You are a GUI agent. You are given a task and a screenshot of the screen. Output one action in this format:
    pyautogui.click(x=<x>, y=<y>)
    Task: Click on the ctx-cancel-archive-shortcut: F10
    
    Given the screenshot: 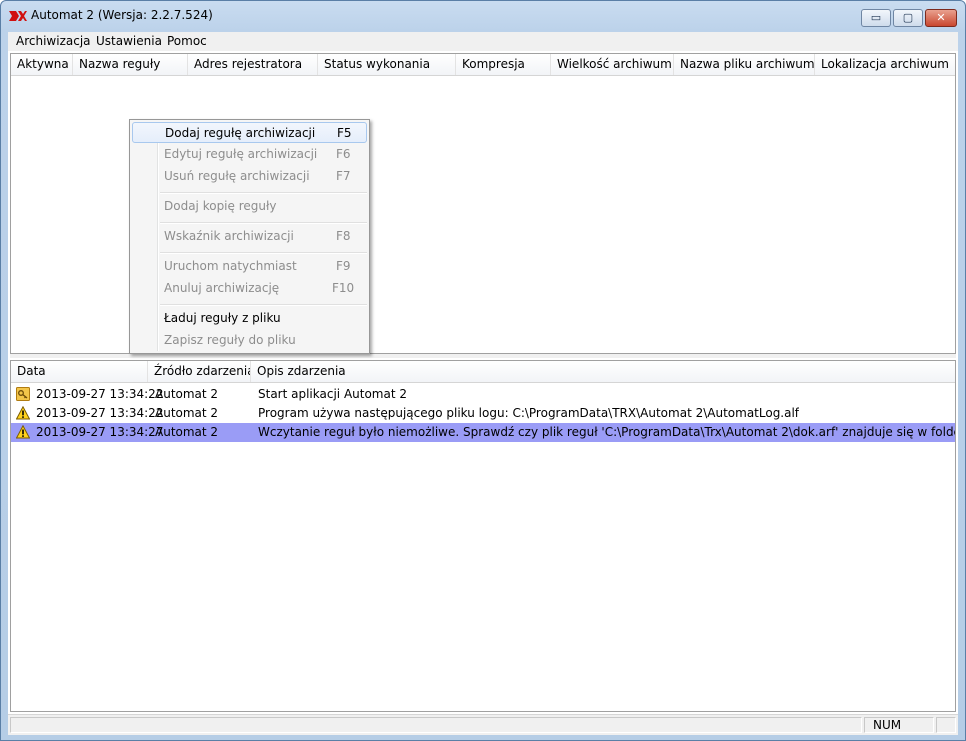 What is the action you would take?
    pyautogui.click(x=343, y=288)
    